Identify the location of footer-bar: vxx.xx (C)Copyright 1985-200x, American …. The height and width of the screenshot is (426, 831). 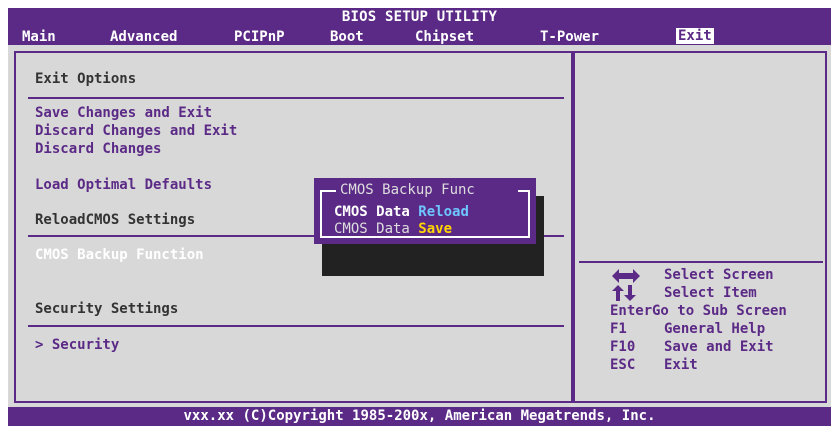
(419, 416).